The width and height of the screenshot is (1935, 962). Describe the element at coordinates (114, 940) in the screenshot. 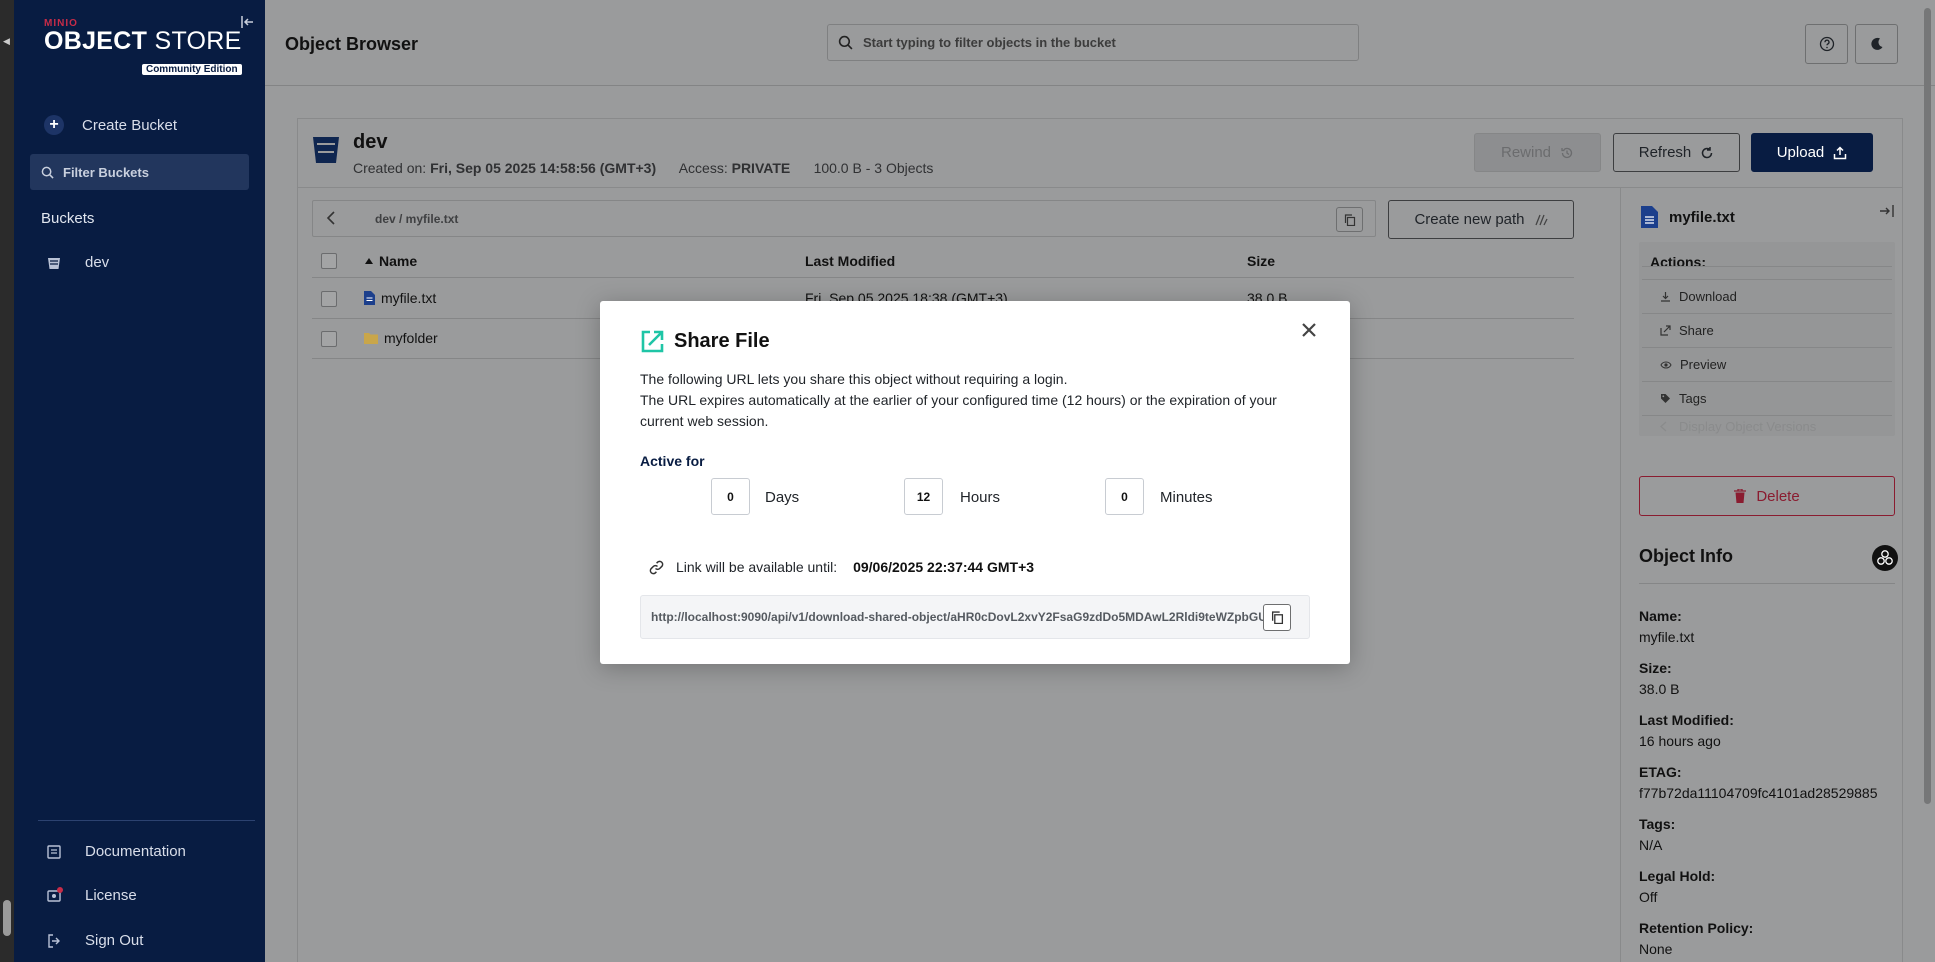

I see `sign-out-label: Sign Out` at that location.